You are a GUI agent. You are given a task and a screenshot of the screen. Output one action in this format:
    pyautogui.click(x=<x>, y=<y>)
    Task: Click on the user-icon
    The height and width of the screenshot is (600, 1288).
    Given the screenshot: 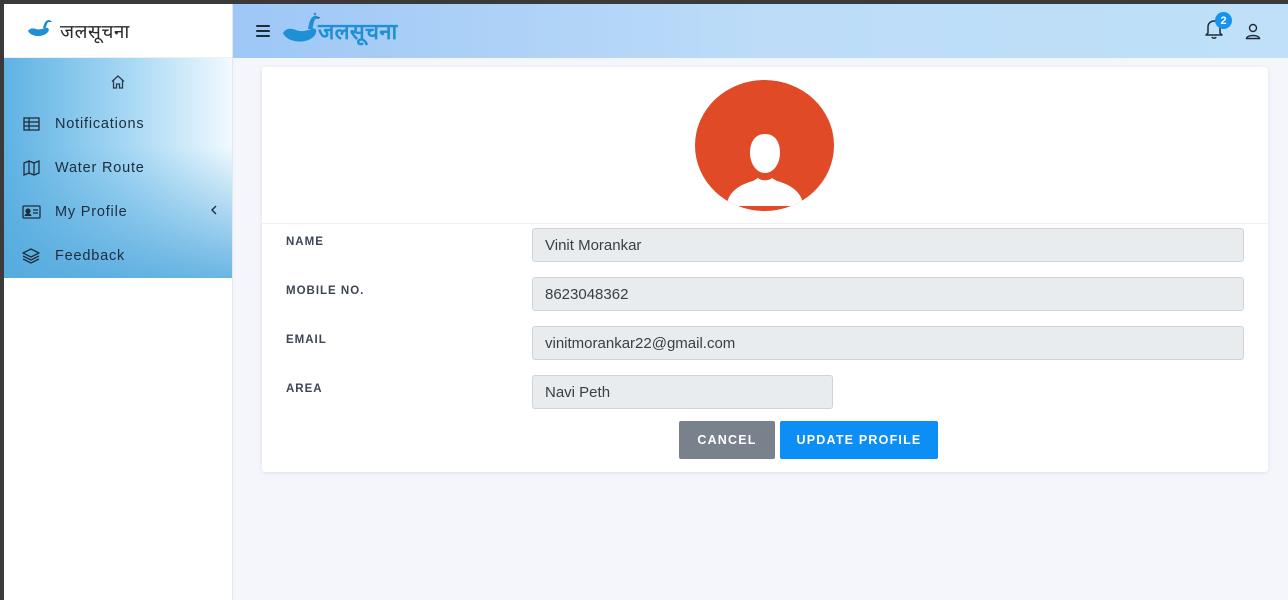 What is the action you would take?
    pyautogui.click(x=1253, y=33)
    